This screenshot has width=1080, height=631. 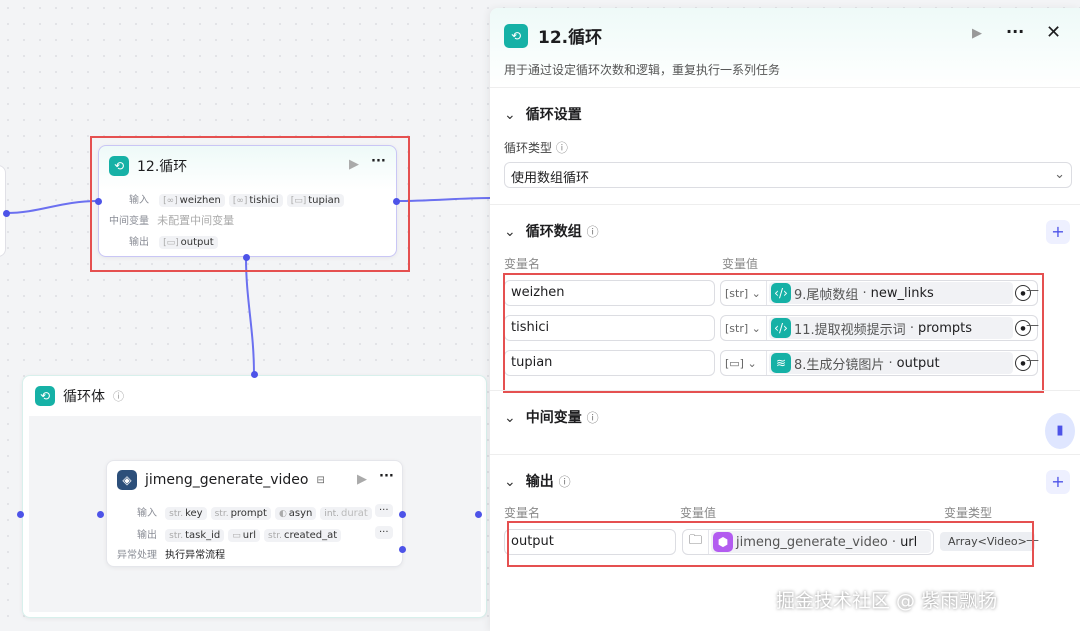 I want to click on input-chip: str. prompt, so click(x=240, y=513).